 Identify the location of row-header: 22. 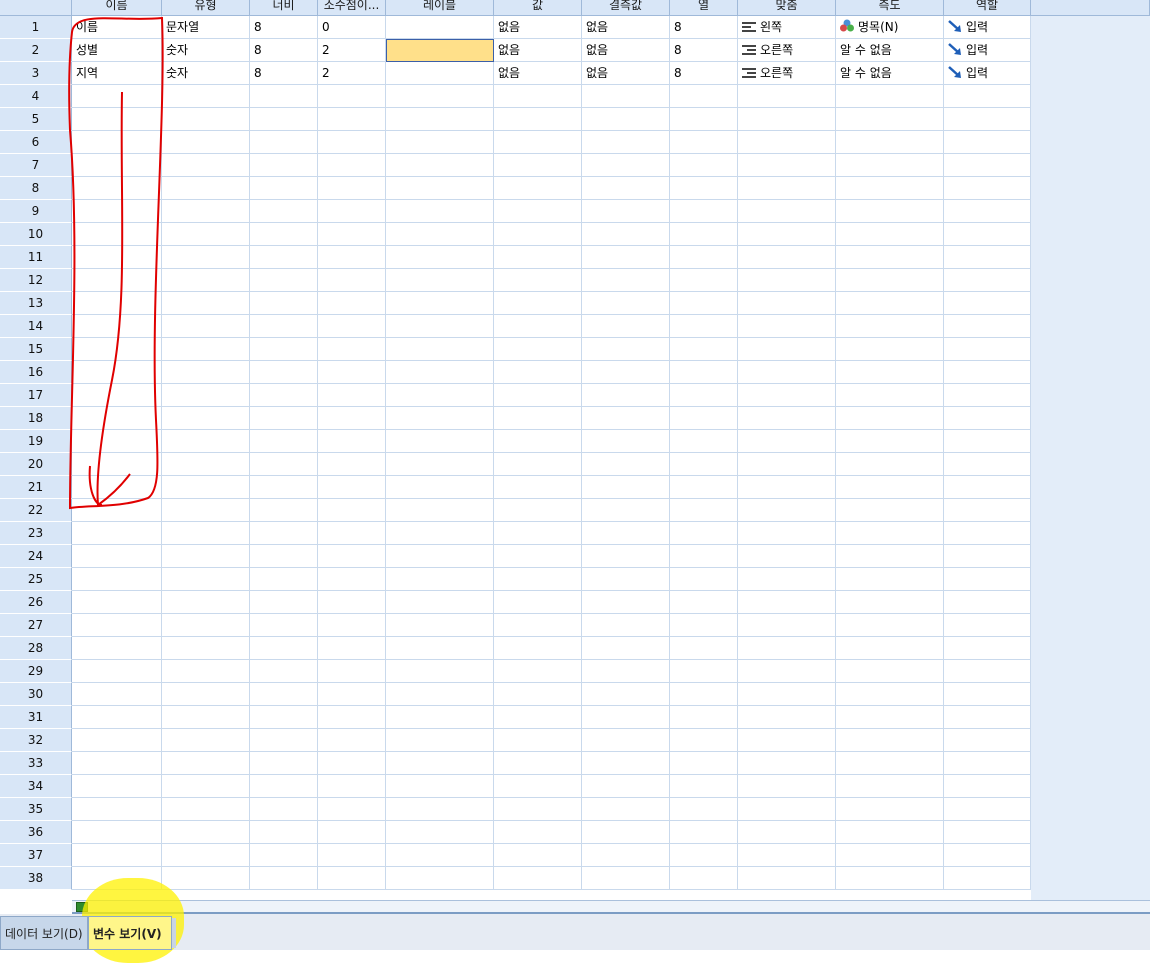
(36, 510).